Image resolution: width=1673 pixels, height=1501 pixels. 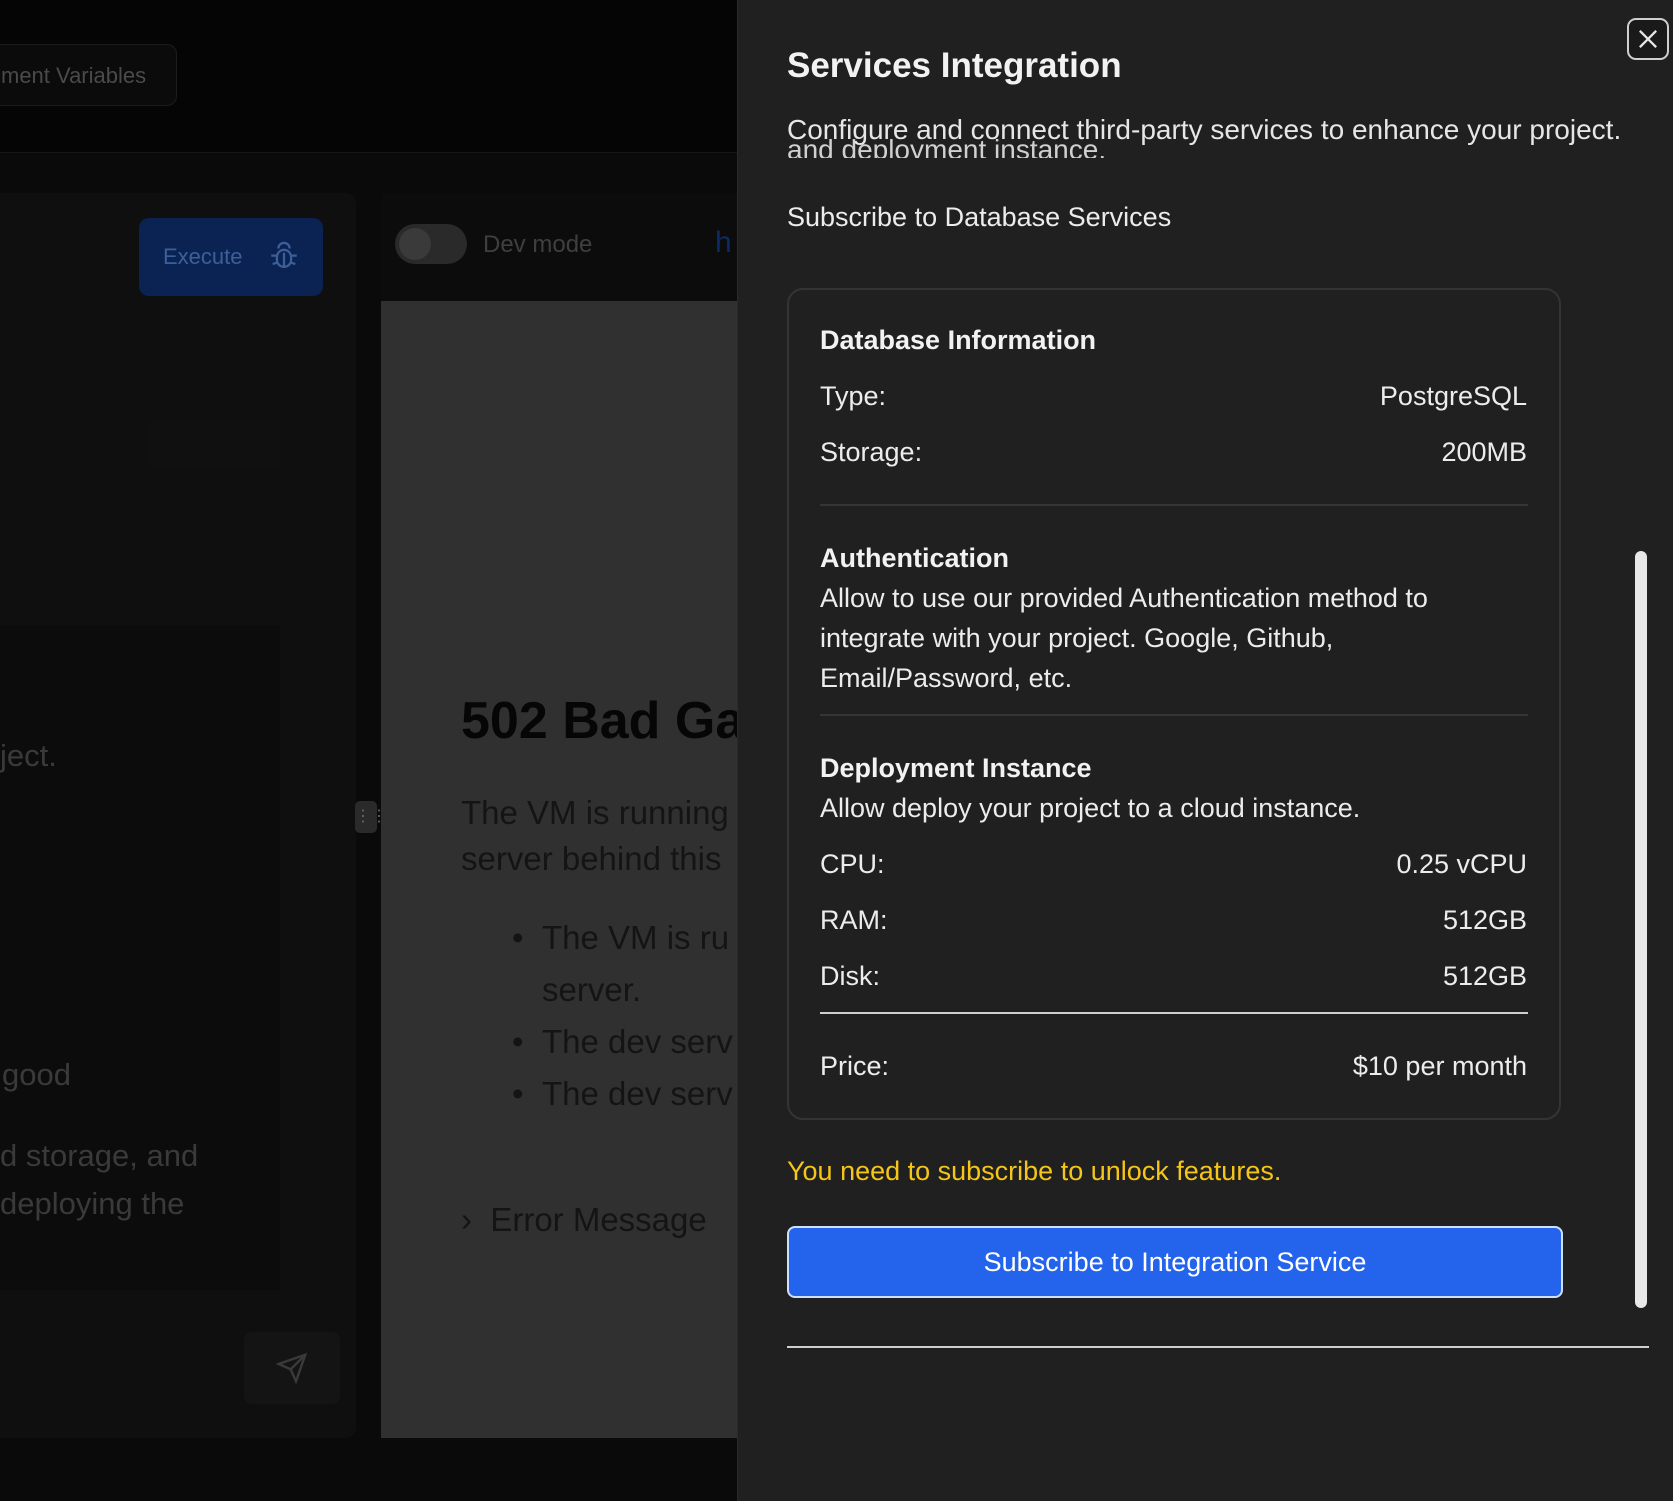 What do you see at coordinates (979, 217) in the screenshot?
I see `section-label: Subscribe to Database Services` at bounding box center [979, 217].